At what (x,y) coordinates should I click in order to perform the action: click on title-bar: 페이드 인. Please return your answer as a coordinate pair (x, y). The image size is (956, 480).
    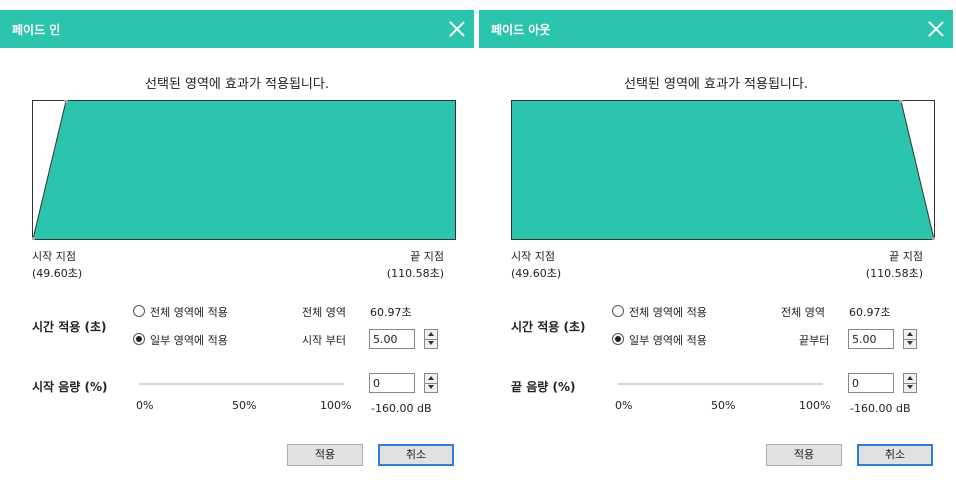
    Looking at the image, I should click on (237, 29).